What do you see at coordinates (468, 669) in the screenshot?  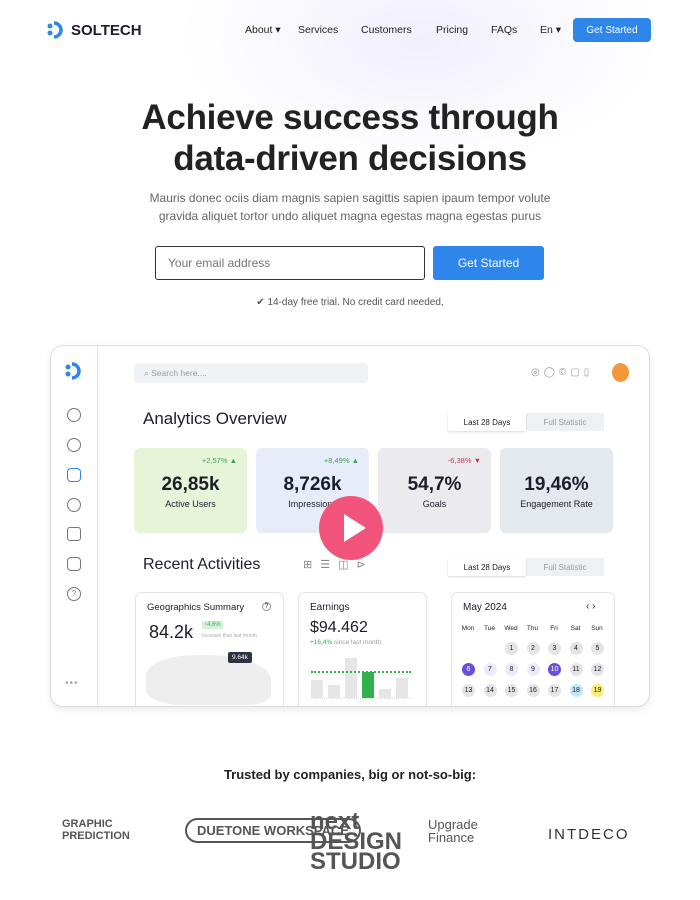 I see `calendar-day: 6` at bounding box center [468, 669].